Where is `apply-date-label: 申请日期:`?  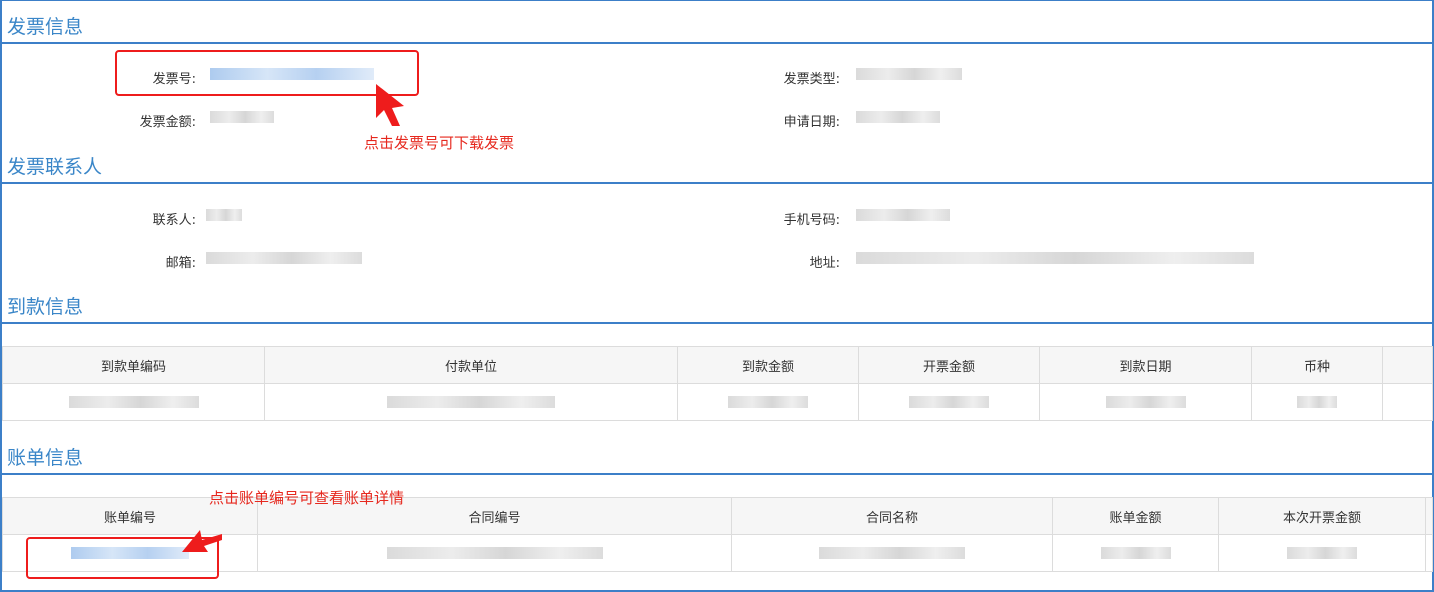 apply-date-label: 申请日期: is located at coordinates (811, 122).